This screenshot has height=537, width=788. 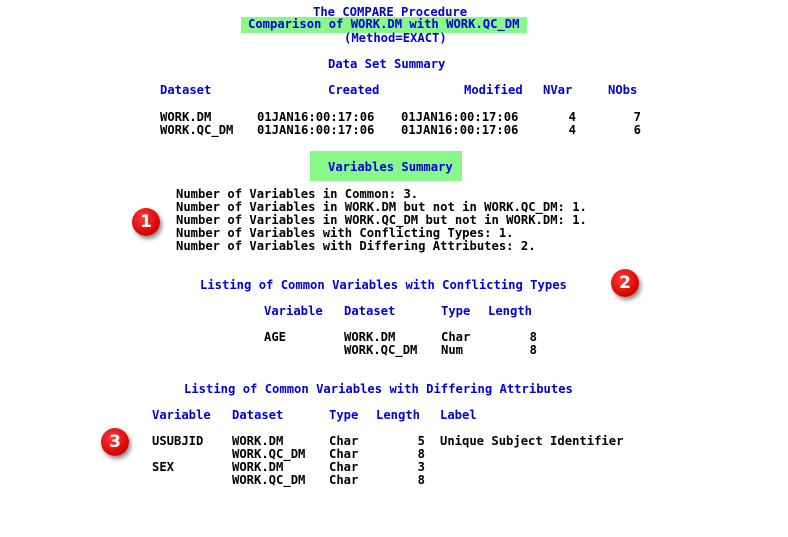 I want to click on col-header-label: Label, so click(x=458, y=415).